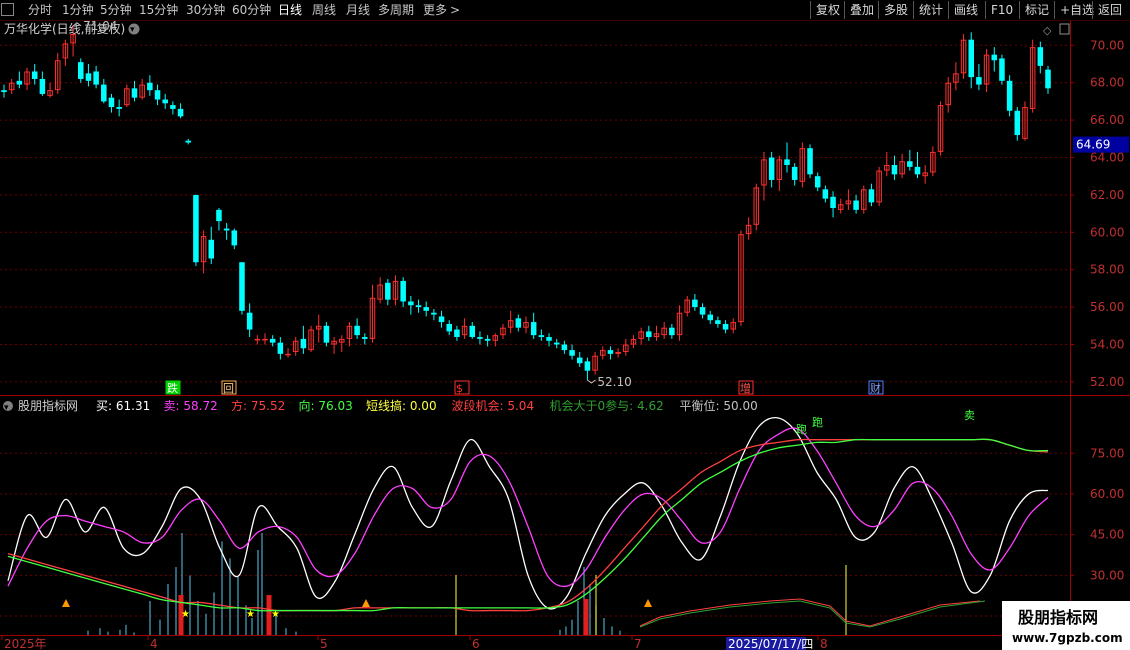 The height and width of the screenshot is (650, 1130). Describe the element at coordinates (801, 429) in the screenshot. I see `indicator-tag-0: 跑` at that location.